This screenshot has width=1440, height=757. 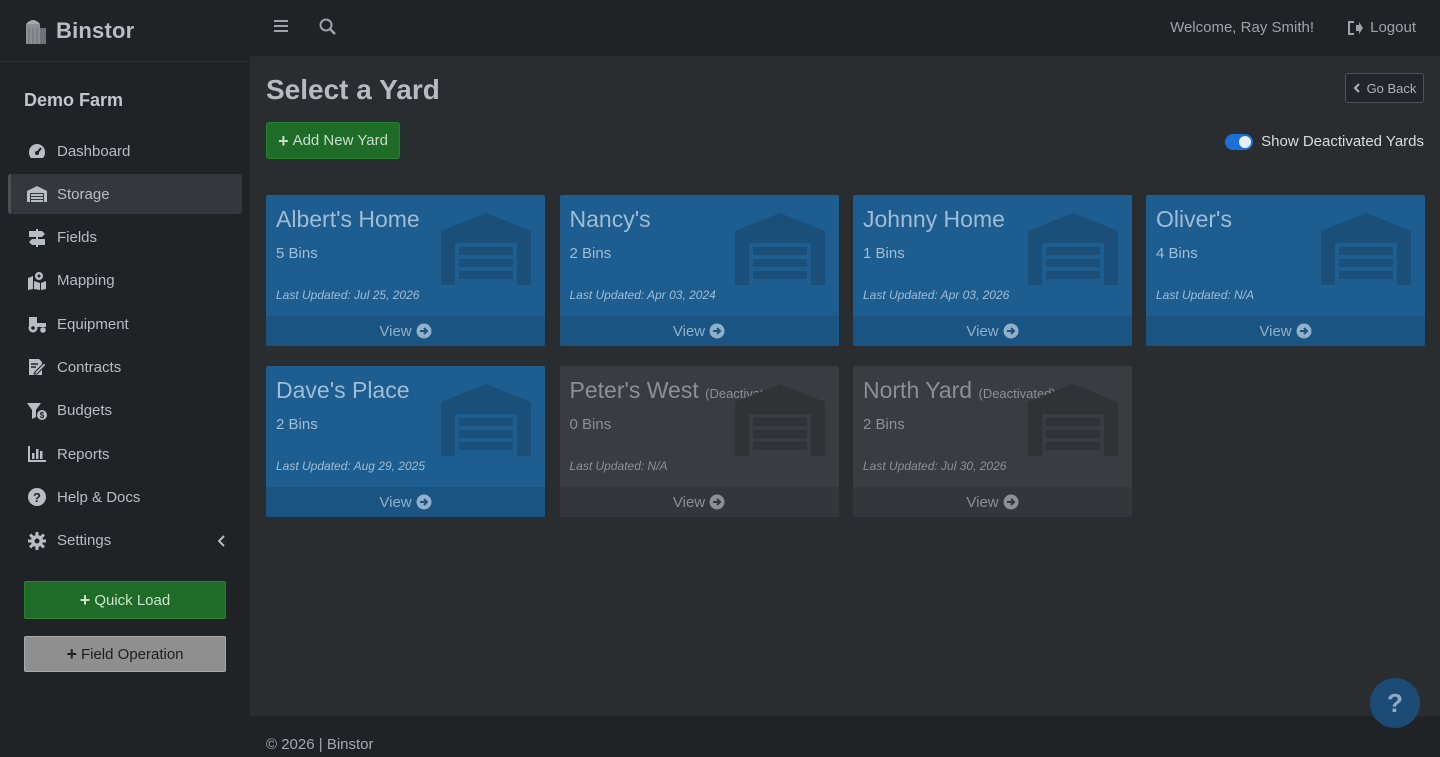 What do you see at coordinates (125, 238) in the screenshot?
I see `sidebar-item-fields: Fields` at bounding box center [125, 238].